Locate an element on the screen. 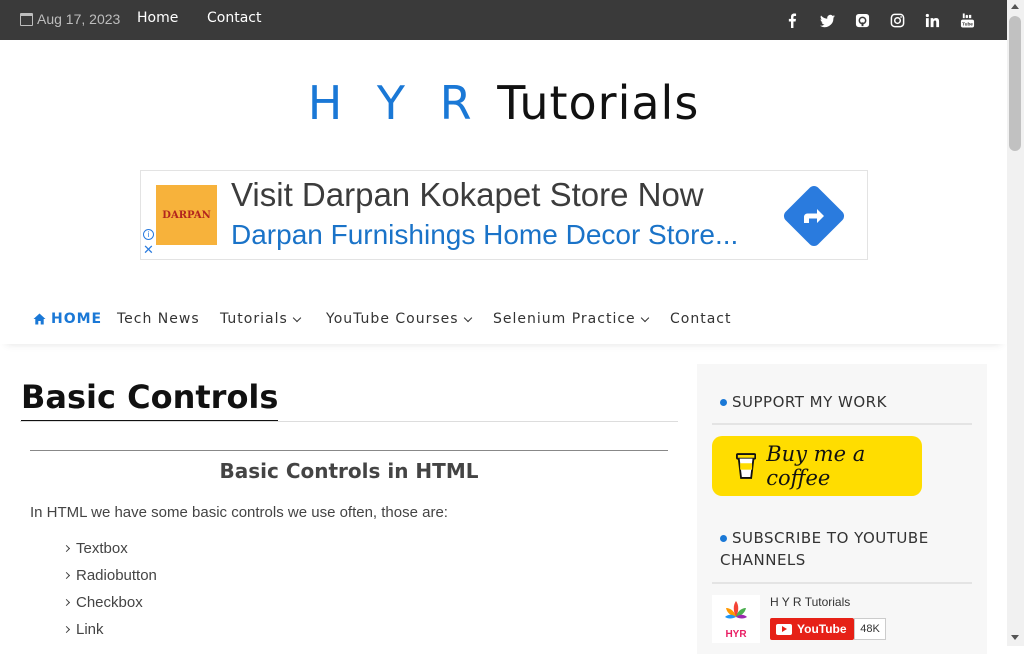 This screenshot has width=1024, height=654. controls-list: Textbox Radiobutton Checkbox Link is located at coordinates (109, 589).